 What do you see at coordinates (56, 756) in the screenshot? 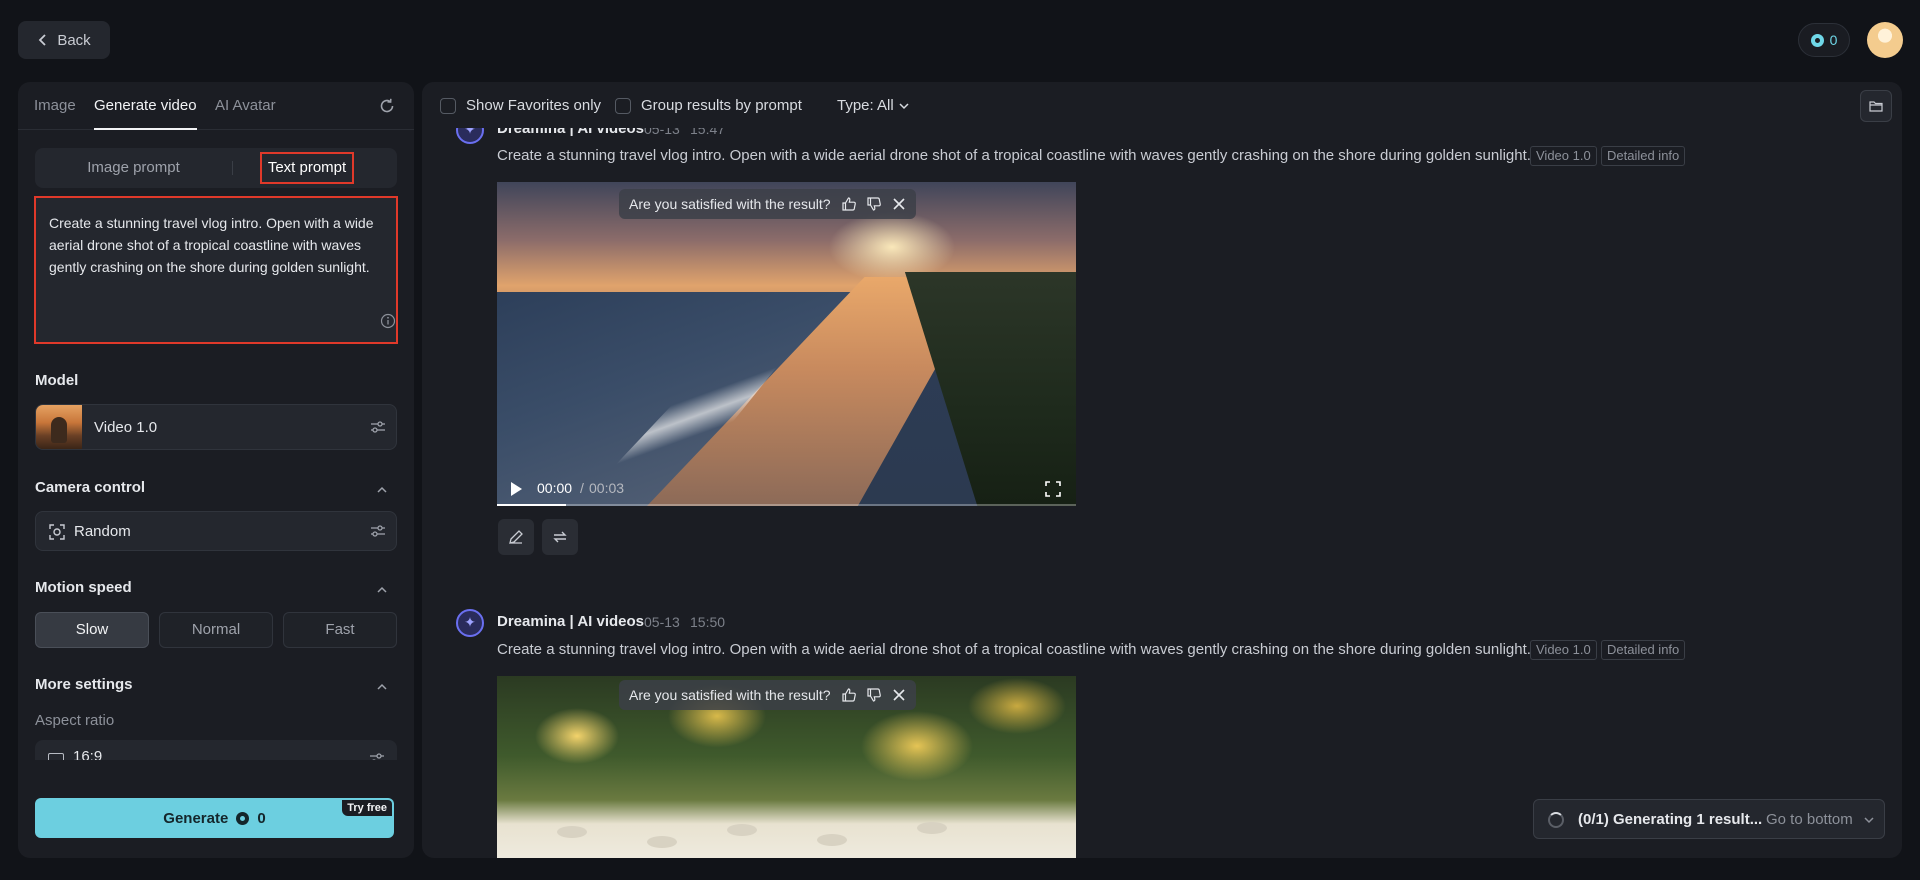
I see `ratio-icon` at bounding box center [56, 756].